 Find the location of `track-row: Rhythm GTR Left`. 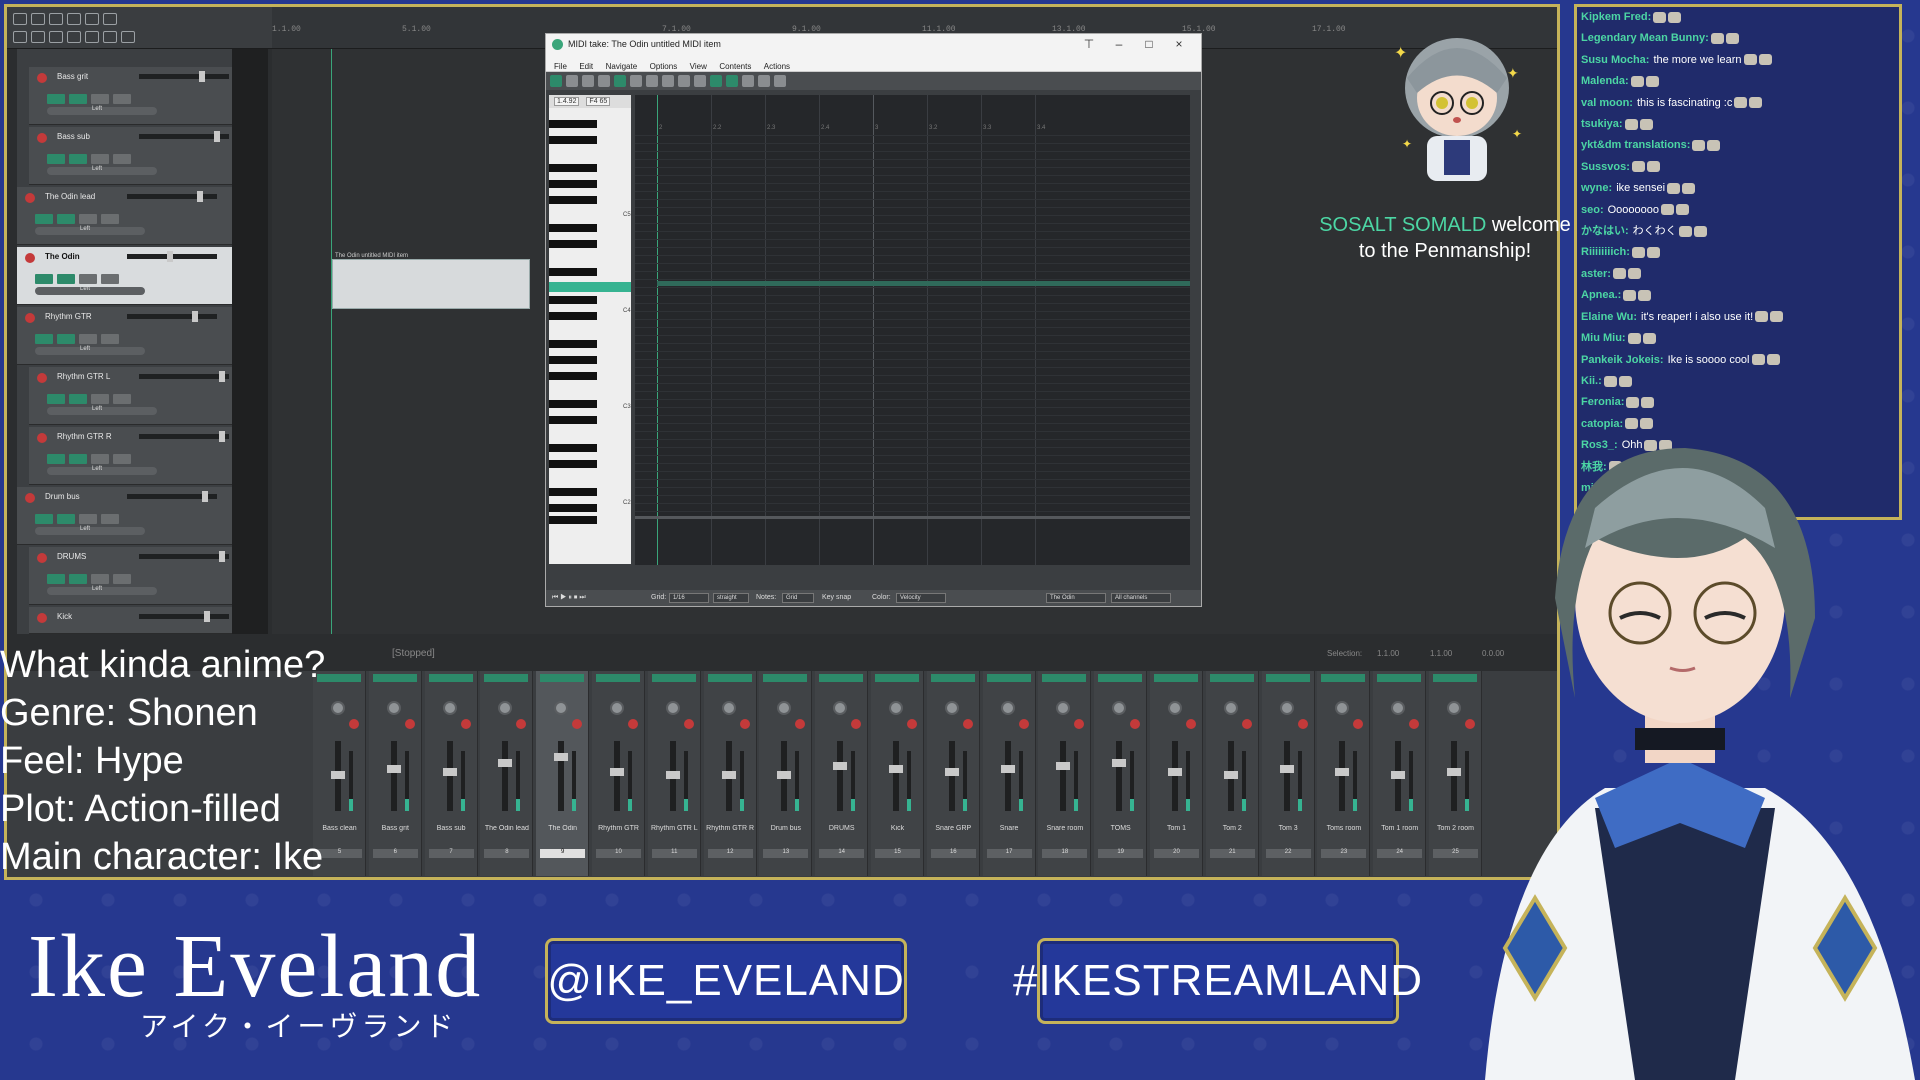

track-row: Rhythm GTR Left is located at coordinates (124, 336).